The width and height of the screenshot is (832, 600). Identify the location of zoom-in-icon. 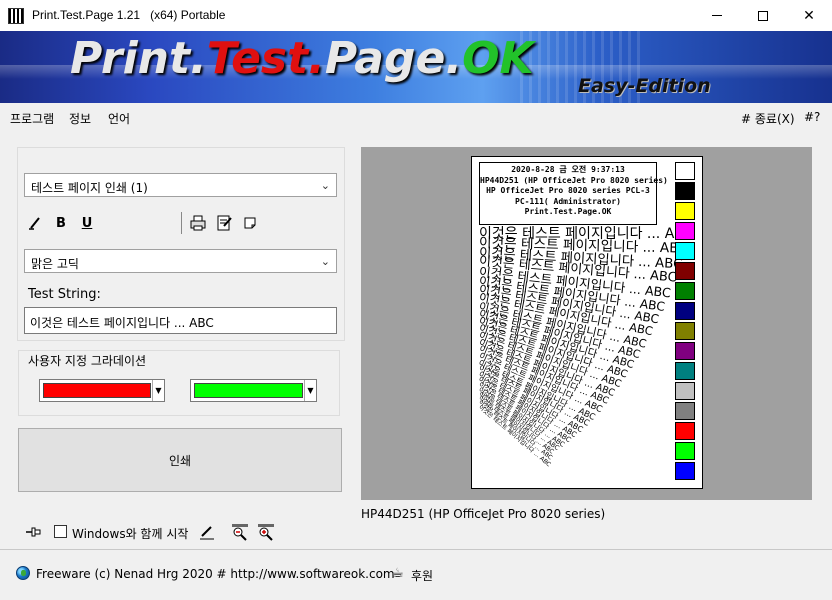
(266, 532).